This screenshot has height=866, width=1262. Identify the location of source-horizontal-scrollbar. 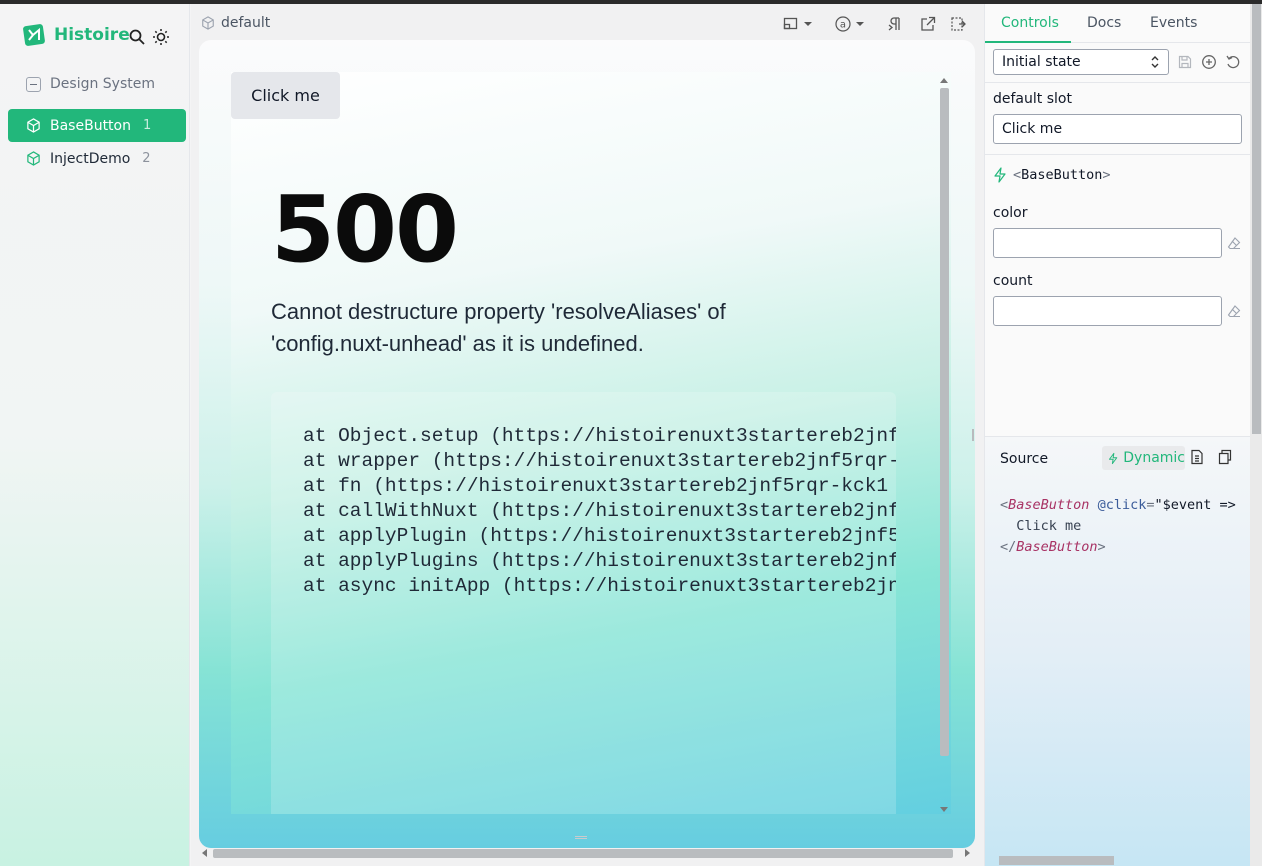
(1117, 859).